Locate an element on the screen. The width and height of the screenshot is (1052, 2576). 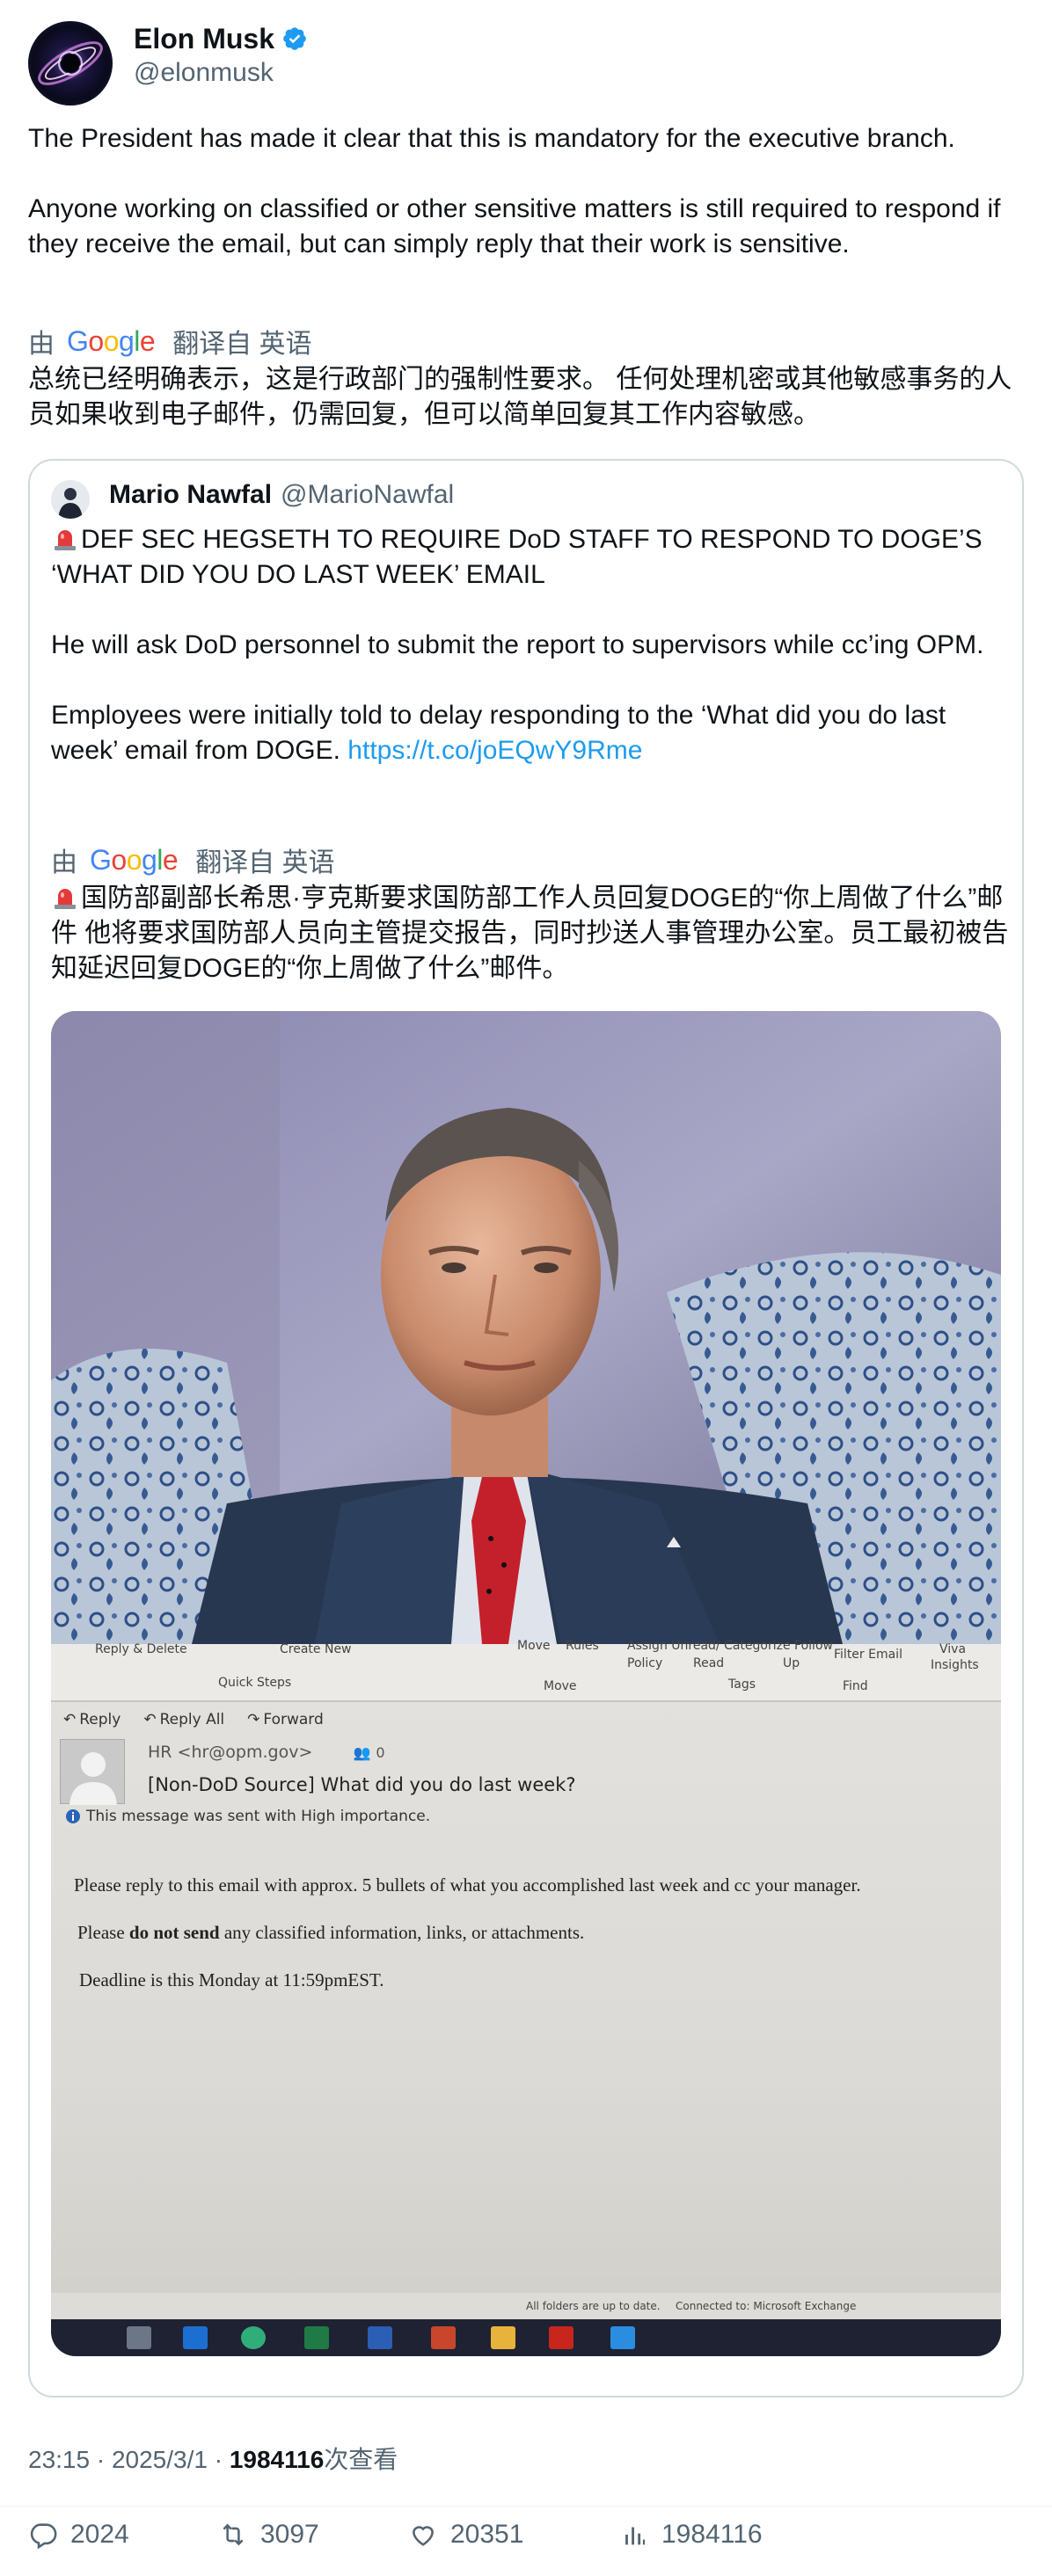
excel-icon is located at coordinates (316, 2337).